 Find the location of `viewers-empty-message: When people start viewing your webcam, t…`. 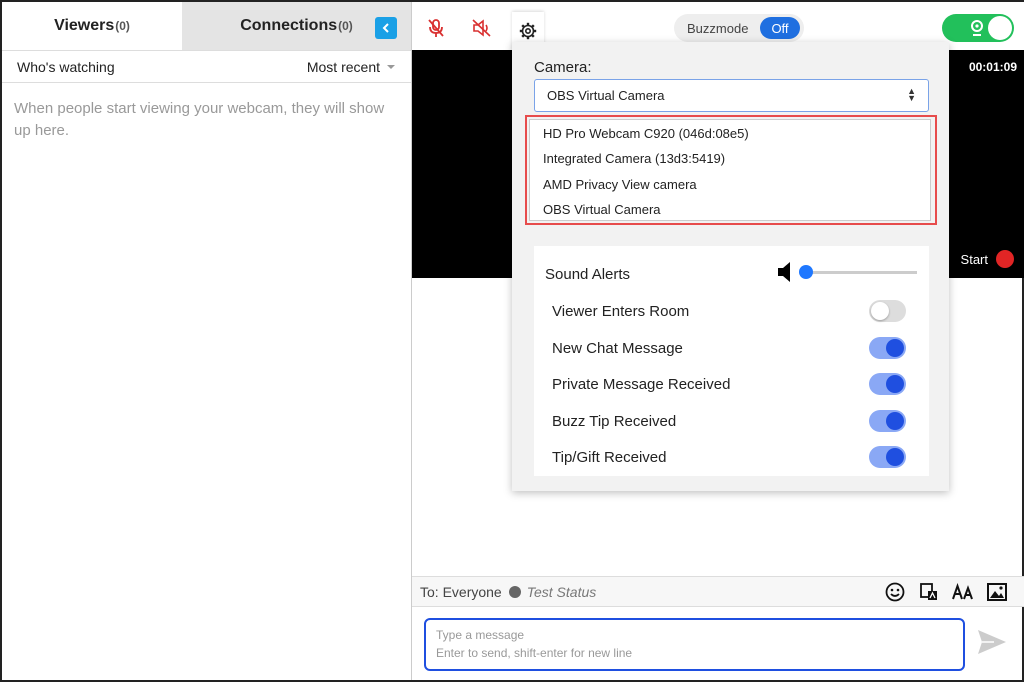

viewers-empty-message: When people start viewing your webcam, t… is located at coordinates (199, 119).